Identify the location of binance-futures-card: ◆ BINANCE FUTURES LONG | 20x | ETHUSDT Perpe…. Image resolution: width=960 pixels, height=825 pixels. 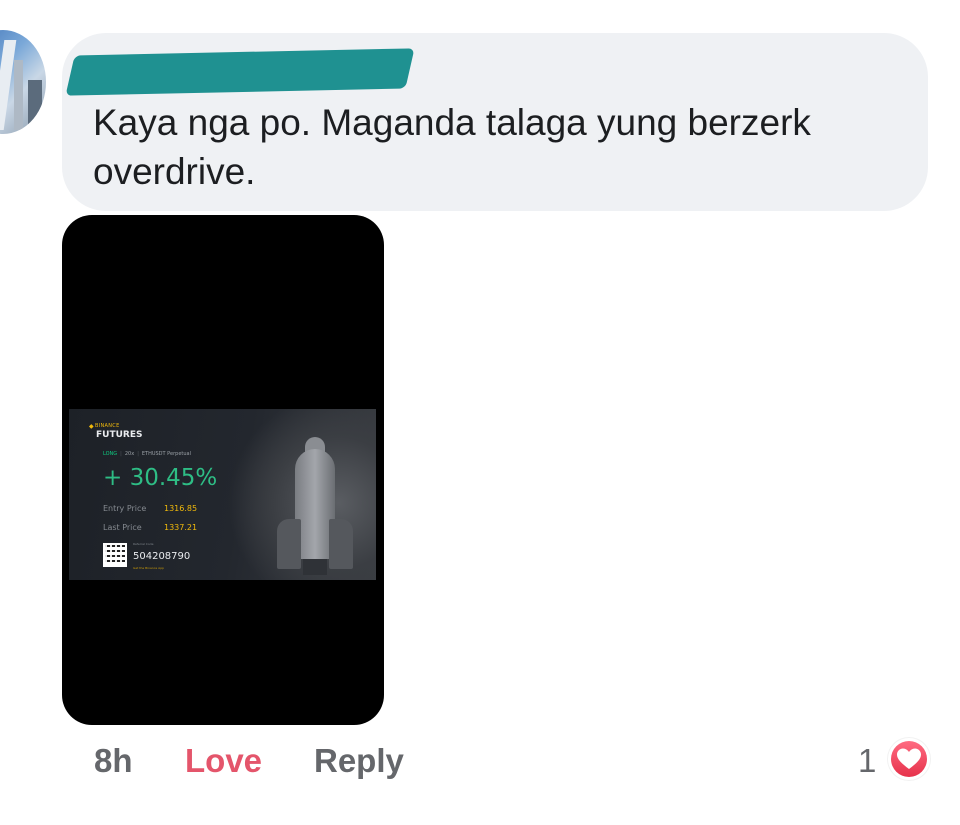
(222, 494).